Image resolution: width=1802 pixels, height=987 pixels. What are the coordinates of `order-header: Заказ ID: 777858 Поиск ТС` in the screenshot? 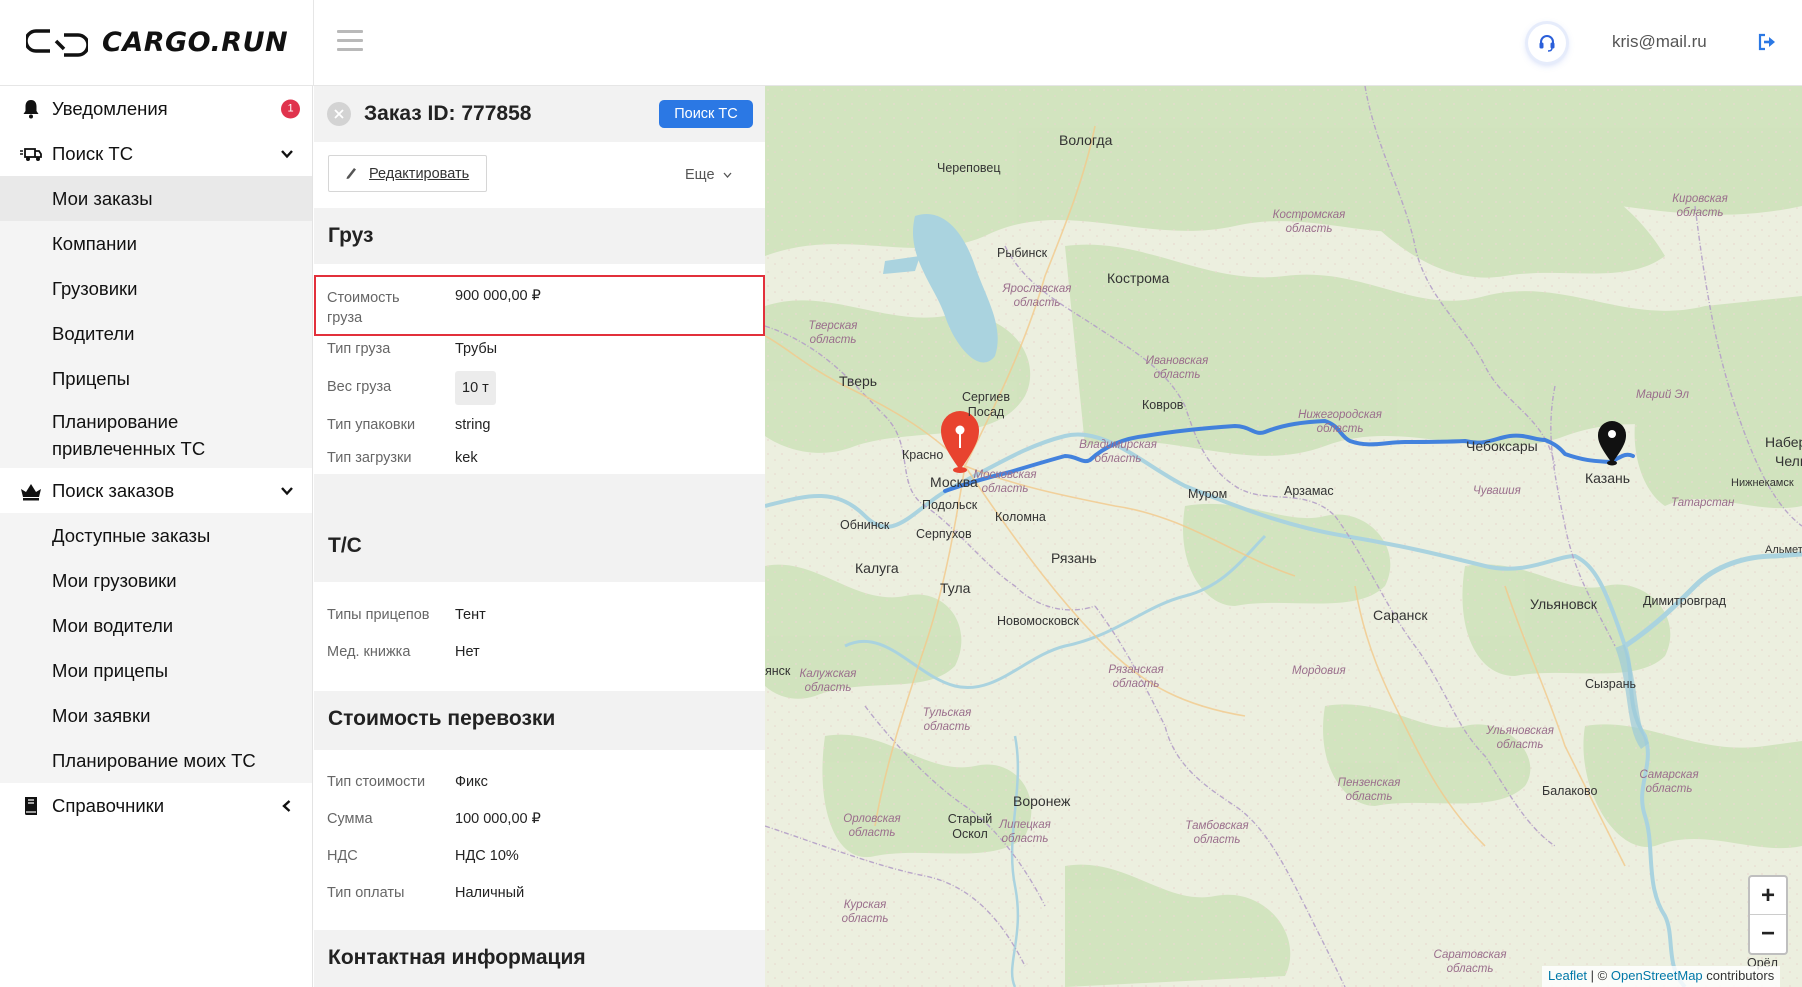 It's located at (539, 114).